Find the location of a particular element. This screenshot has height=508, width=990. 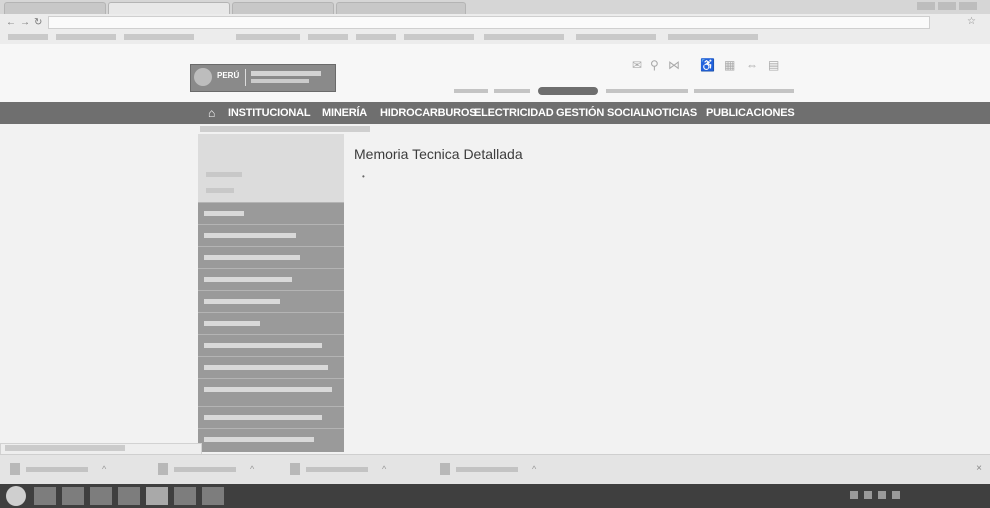

nav-item-mineria: MINERÍA is located at coordinates (344, 113).